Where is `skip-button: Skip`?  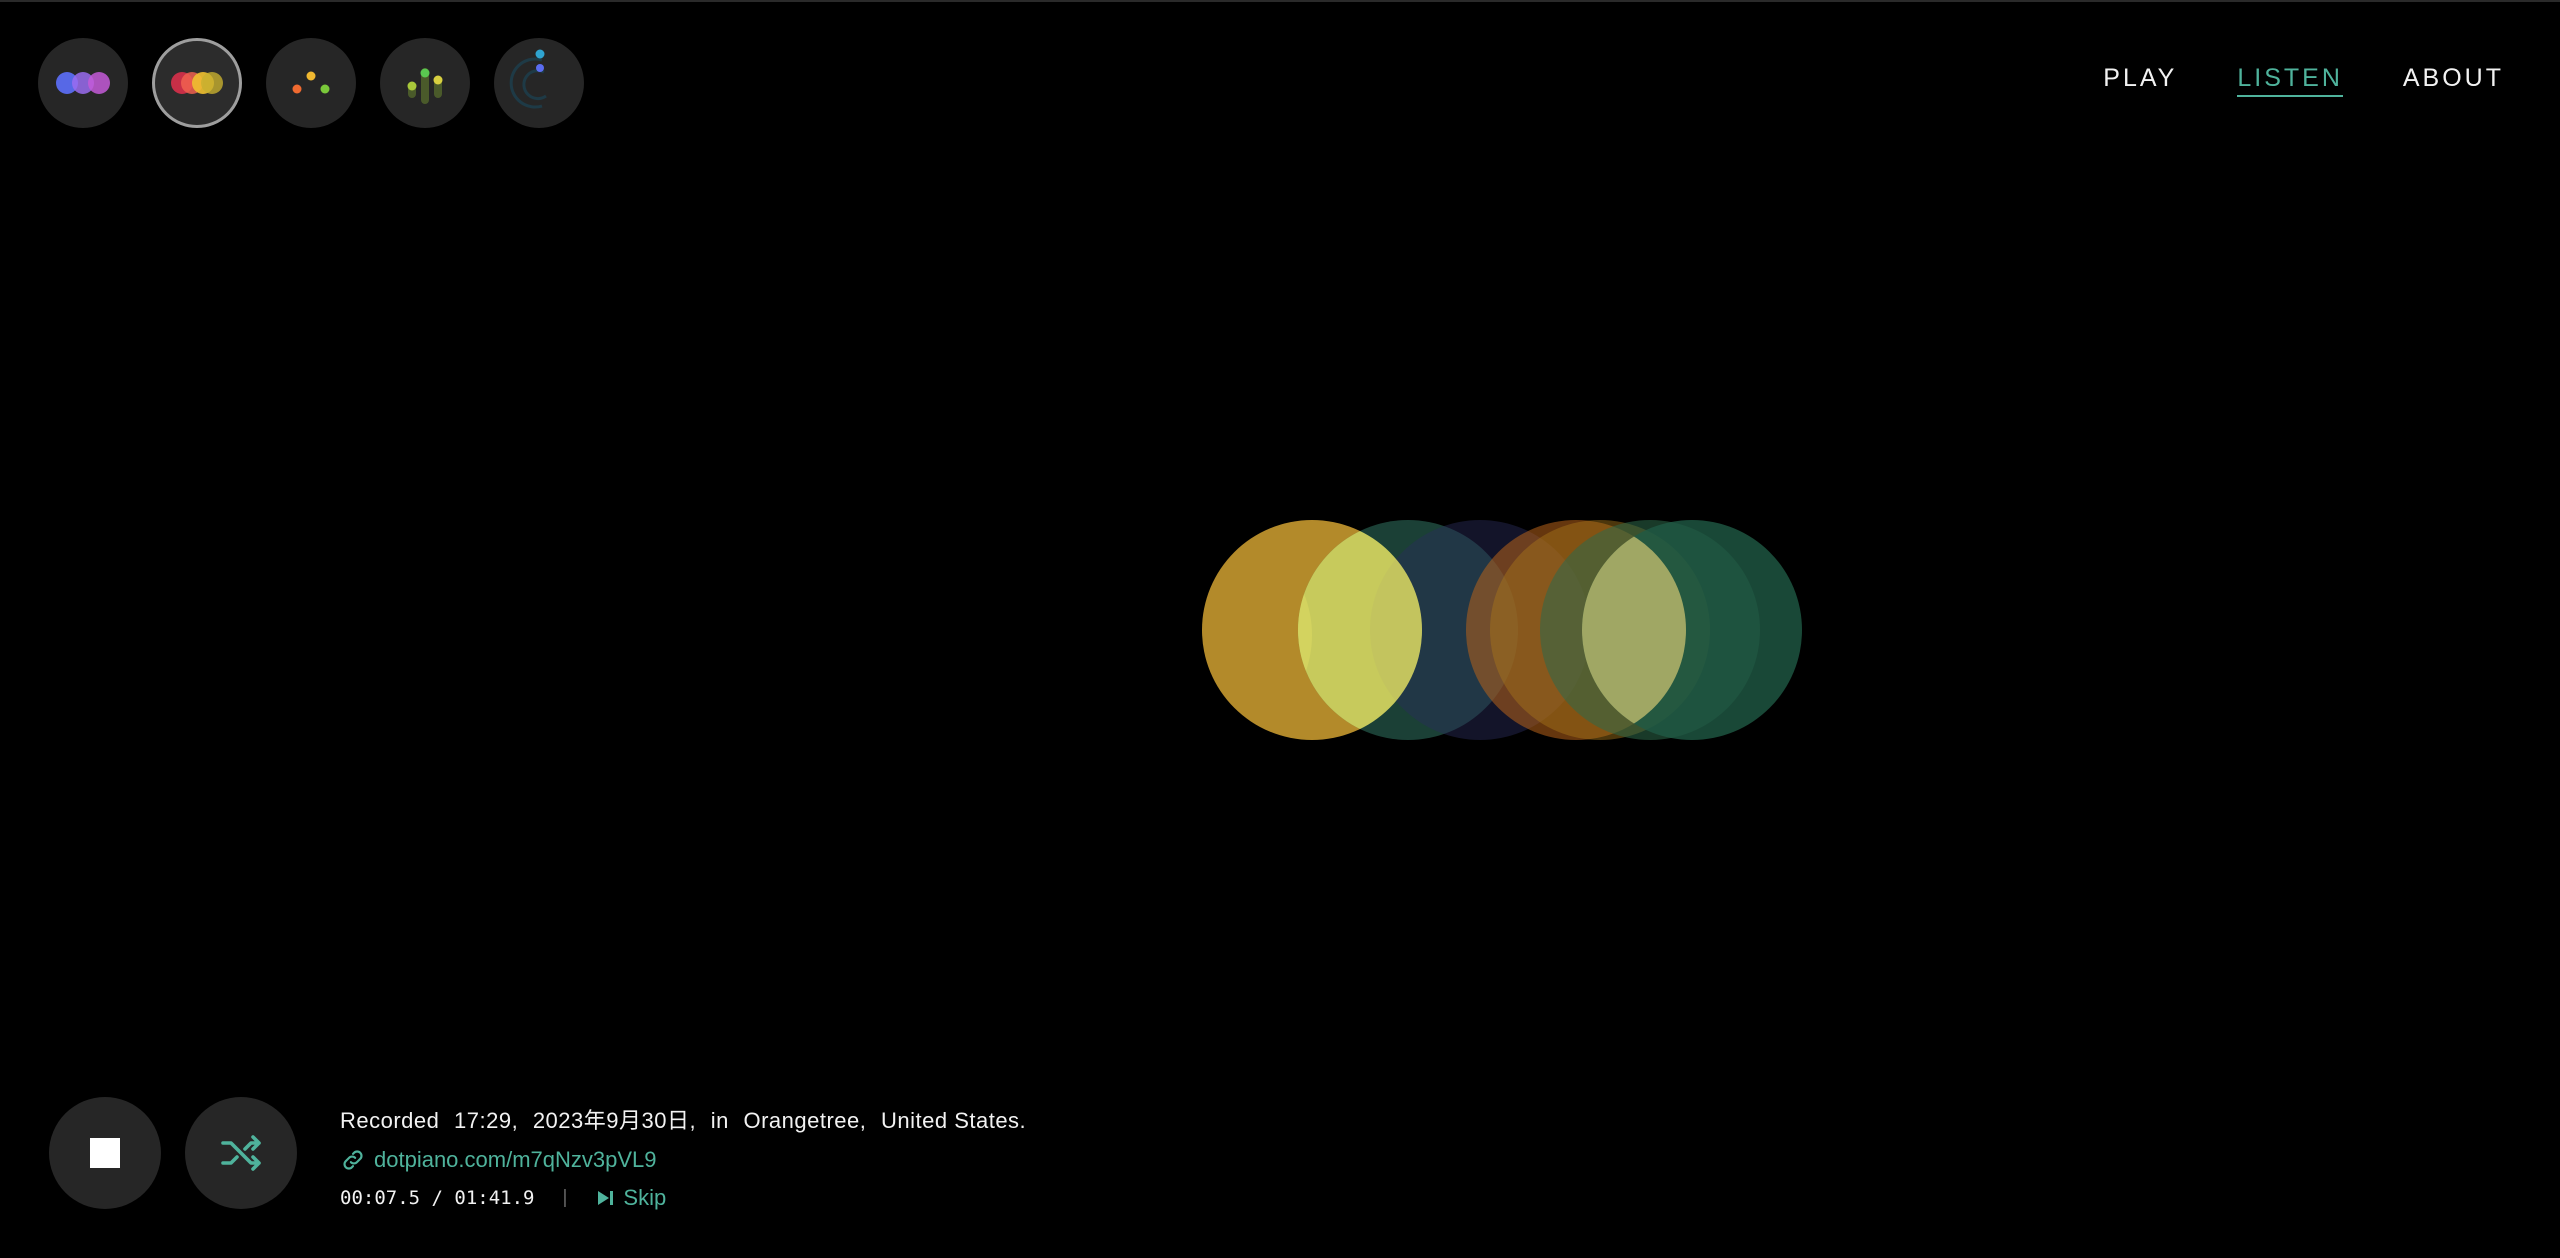 skip-button: Skip is located at coordinates (630, 1198).